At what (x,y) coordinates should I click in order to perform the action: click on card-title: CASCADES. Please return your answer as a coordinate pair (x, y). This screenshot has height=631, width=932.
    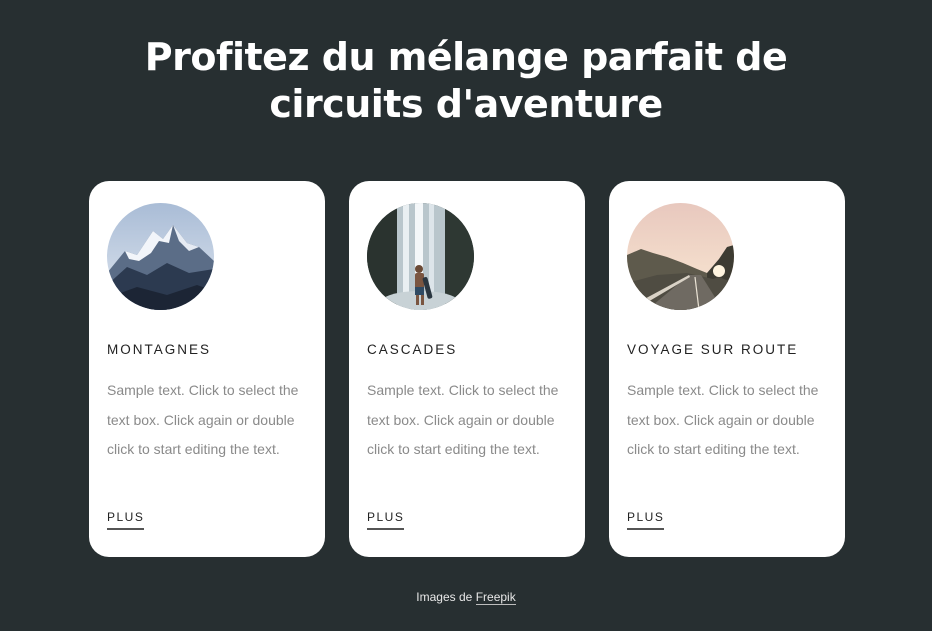
    Looking at the image, I should click on (412, 349).